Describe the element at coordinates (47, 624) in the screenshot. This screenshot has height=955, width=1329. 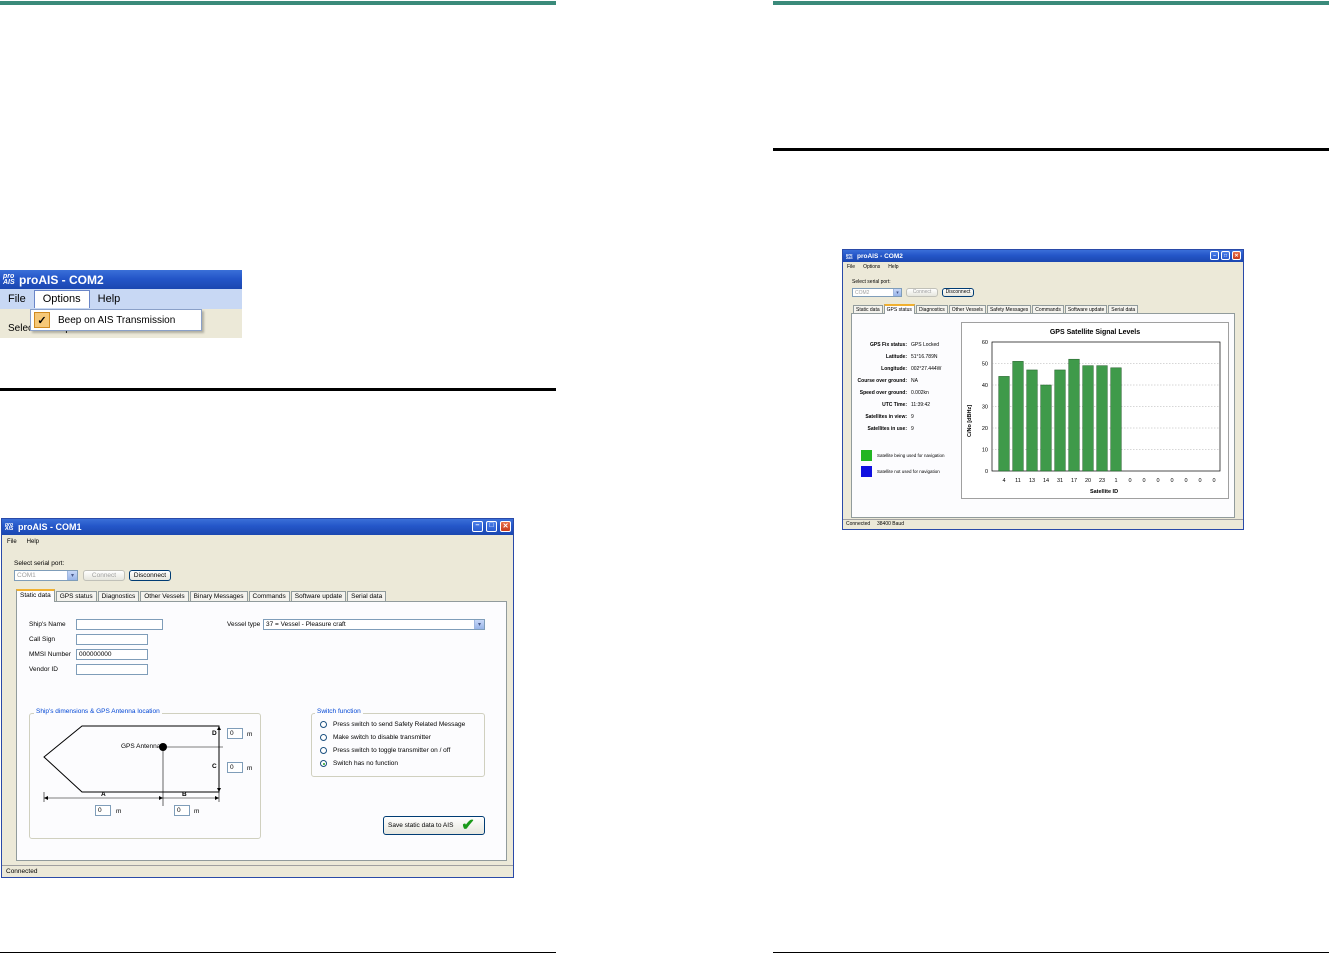
I see `ships-name-label: Ship's Name` at that location.